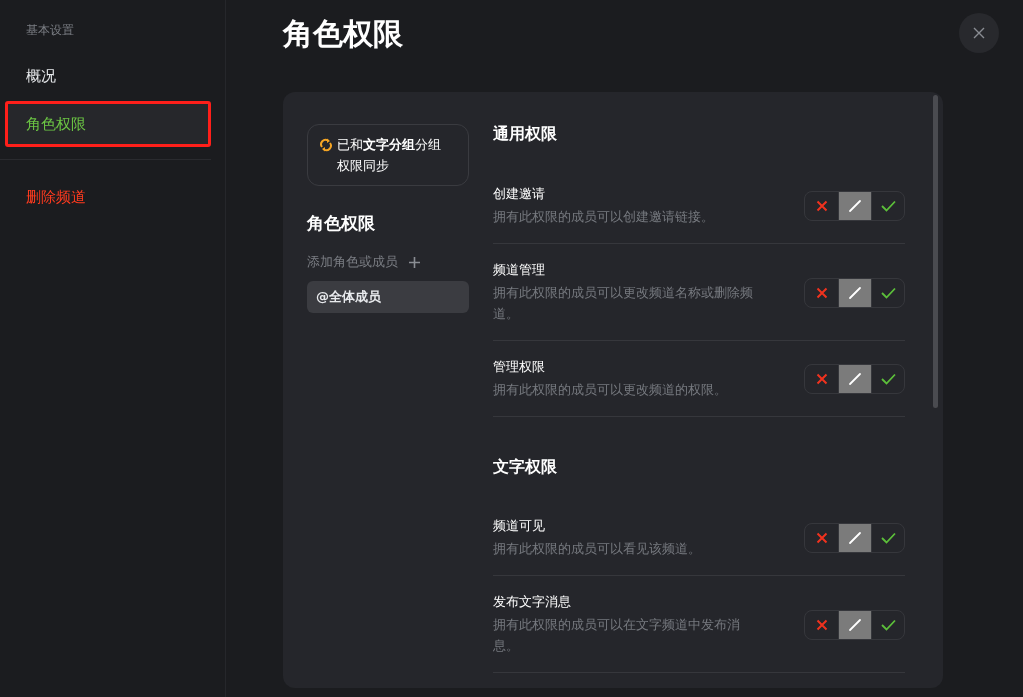 This screenshot has height=697, width=1023. I want to click on roles-heading: 角色权限, so click(341, 223).